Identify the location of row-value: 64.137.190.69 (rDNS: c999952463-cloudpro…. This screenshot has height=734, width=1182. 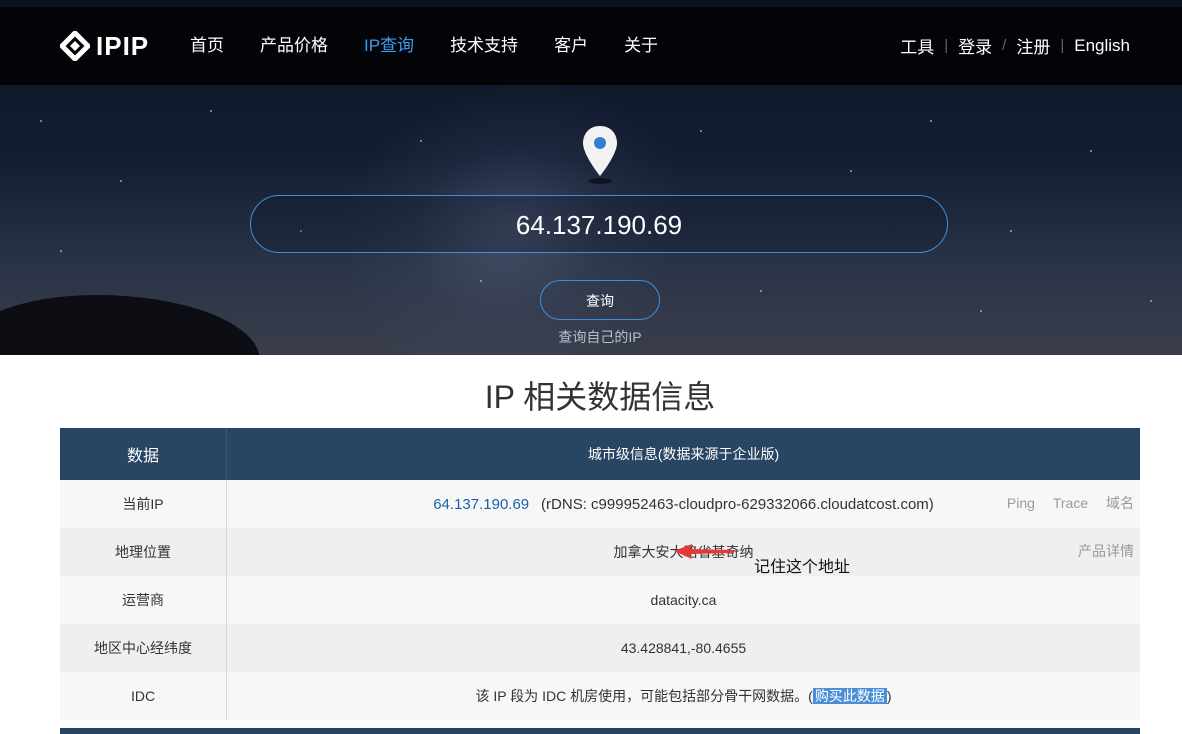
(683, 504).